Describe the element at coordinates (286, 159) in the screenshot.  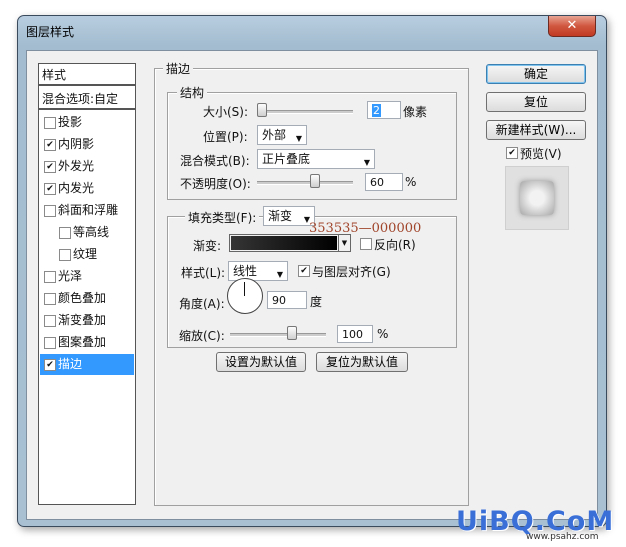
I see `blend-mode-value: 正片叠底` at that location.